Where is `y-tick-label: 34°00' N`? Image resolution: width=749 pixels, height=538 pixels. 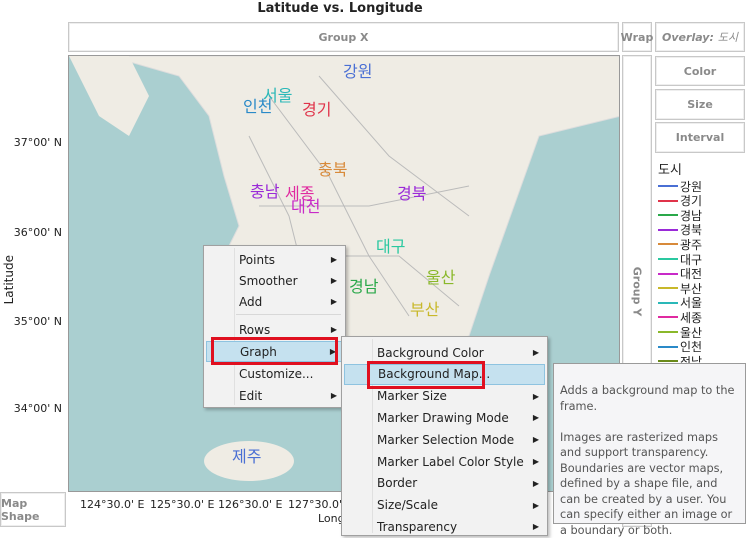
y-tick-label: 34°00' N is located at coordinates (31, 408).